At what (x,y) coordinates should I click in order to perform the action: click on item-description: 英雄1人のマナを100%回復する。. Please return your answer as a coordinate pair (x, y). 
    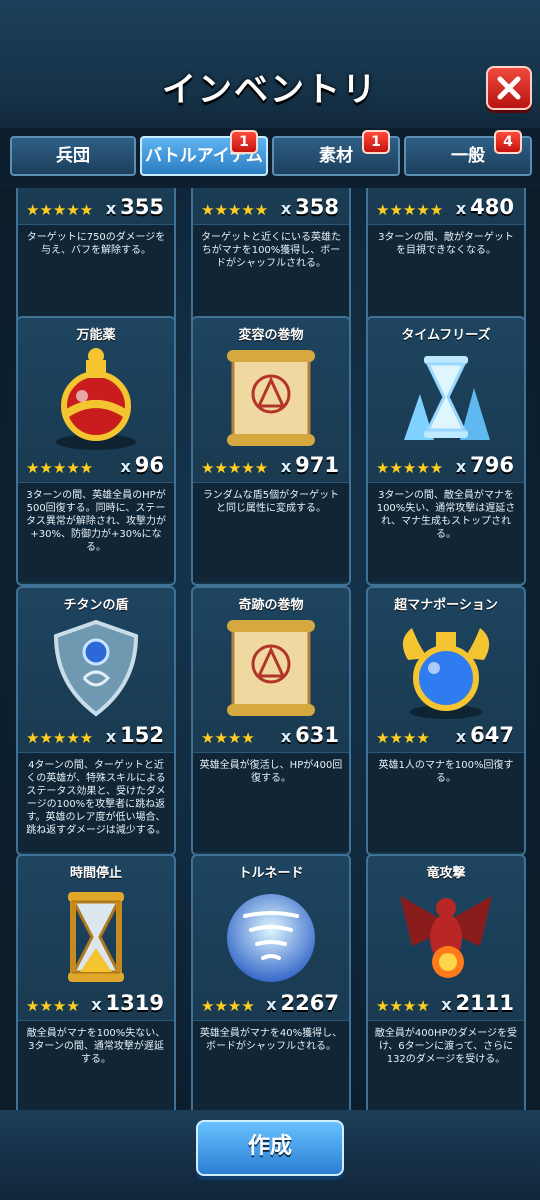
    Looking at the image, I should click on (446, 802).